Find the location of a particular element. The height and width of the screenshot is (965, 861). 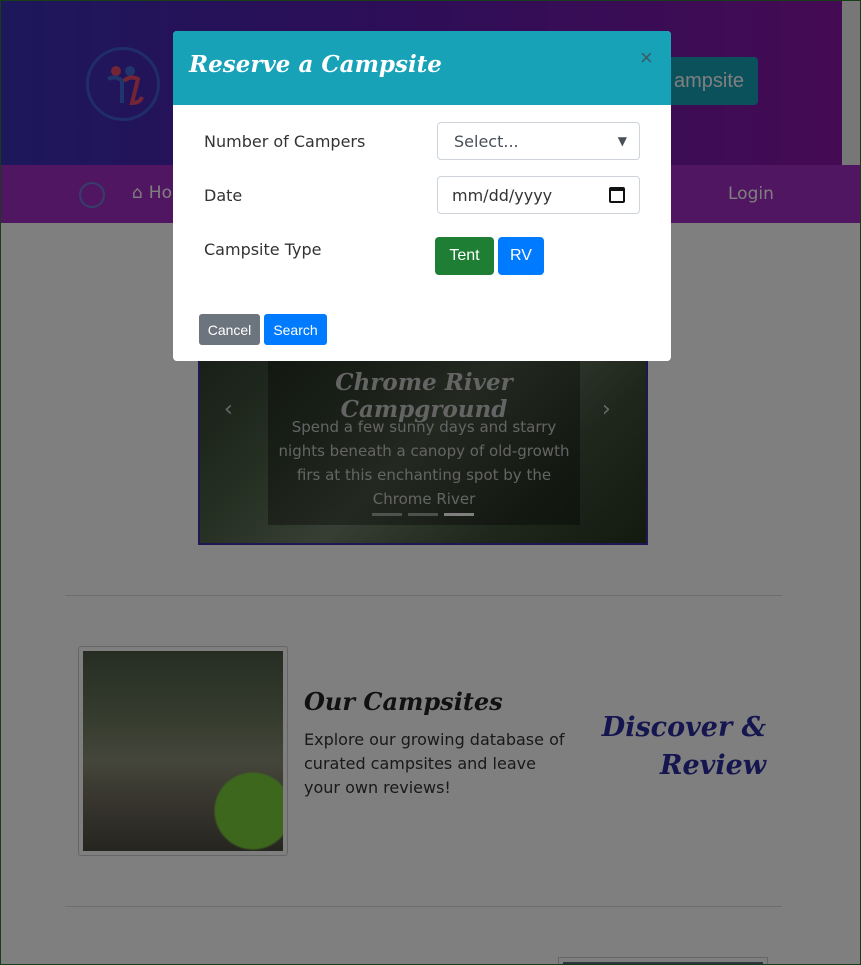

chevron-down-icon: ▼ is located at coordinates (622, 141).